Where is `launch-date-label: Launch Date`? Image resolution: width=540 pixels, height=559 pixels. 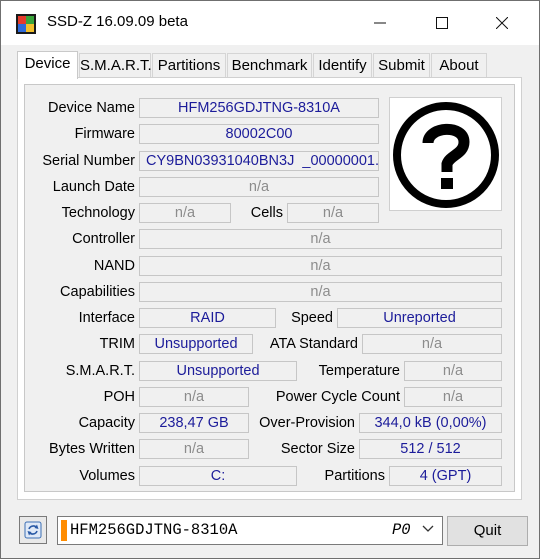 launch-date-label: Launch Date is located at coordinates (93, 187).